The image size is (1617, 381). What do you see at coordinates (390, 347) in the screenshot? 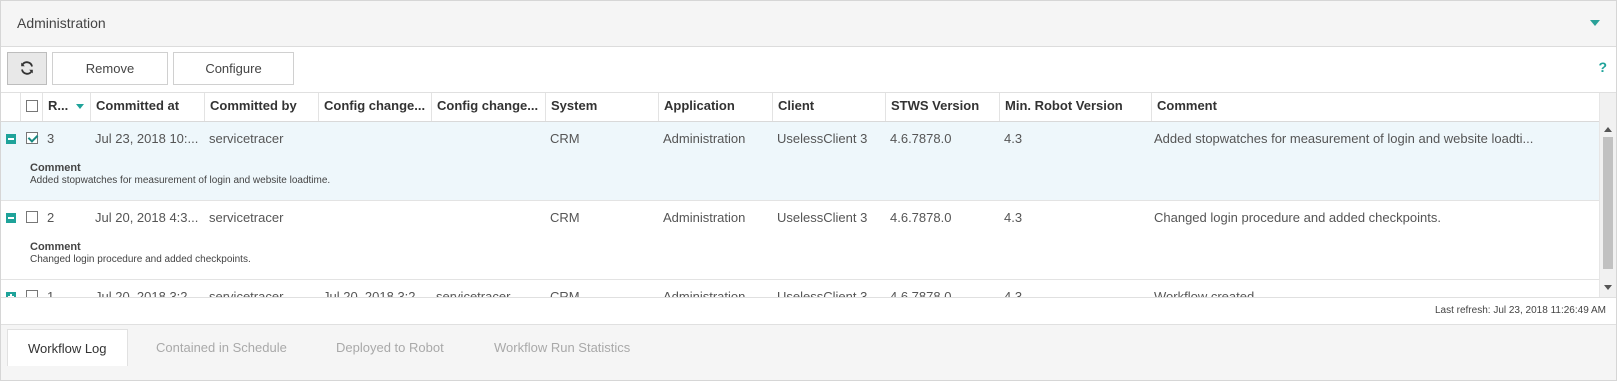
I see `tab-deployed-to-robot: Deployed to Robot` at bounding box center [390, 347].